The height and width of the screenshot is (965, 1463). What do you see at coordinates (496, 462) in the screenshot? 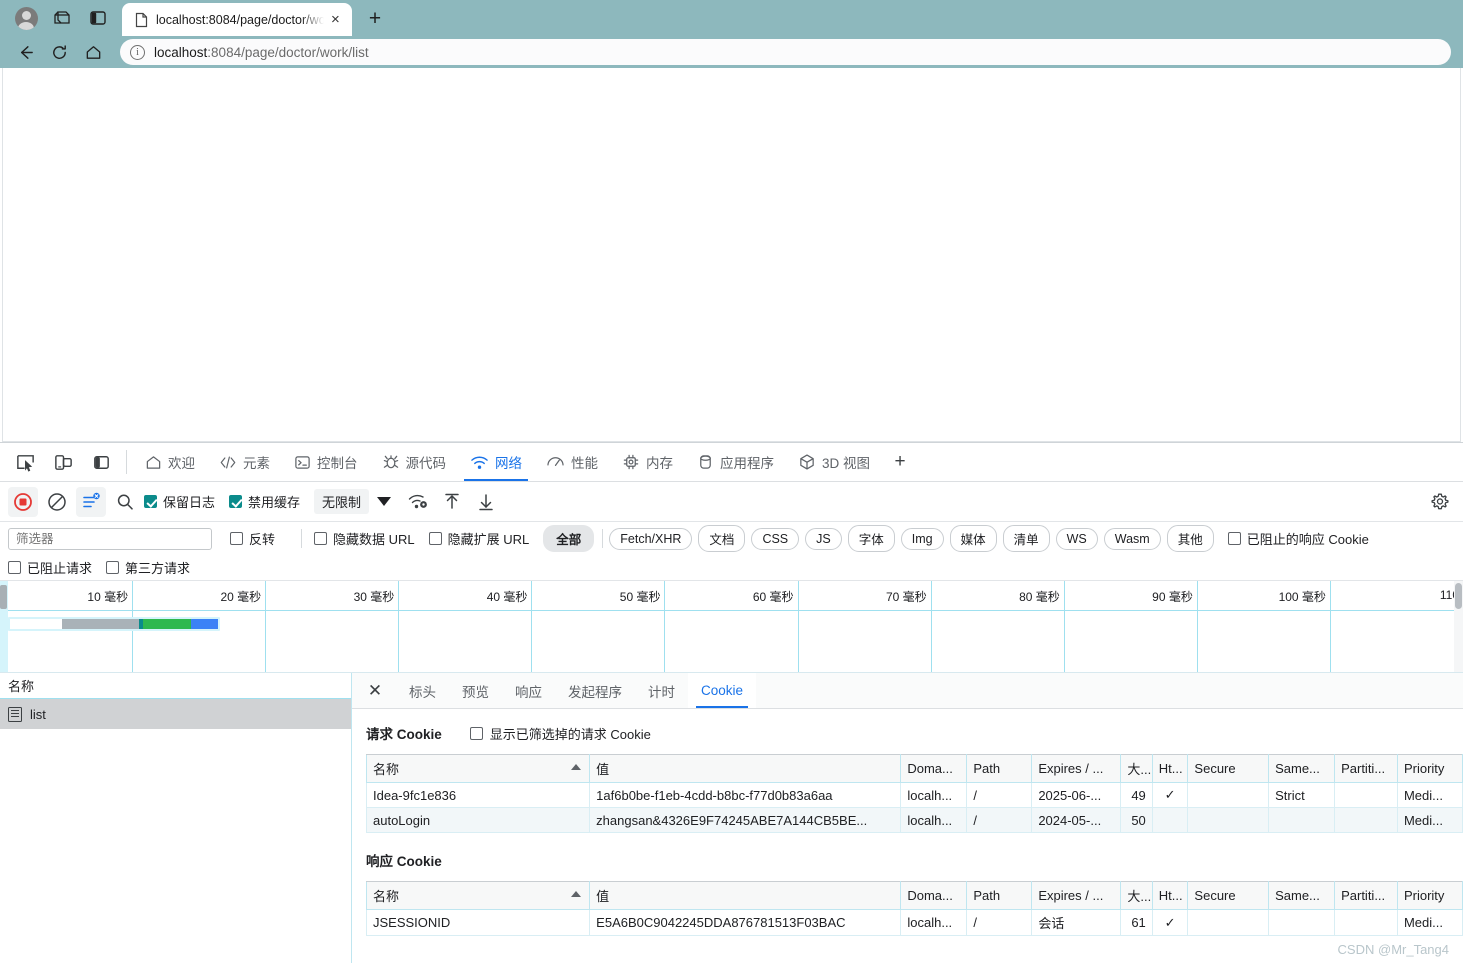
I see `tab-network: 网络` at bounding box center [496, 462].